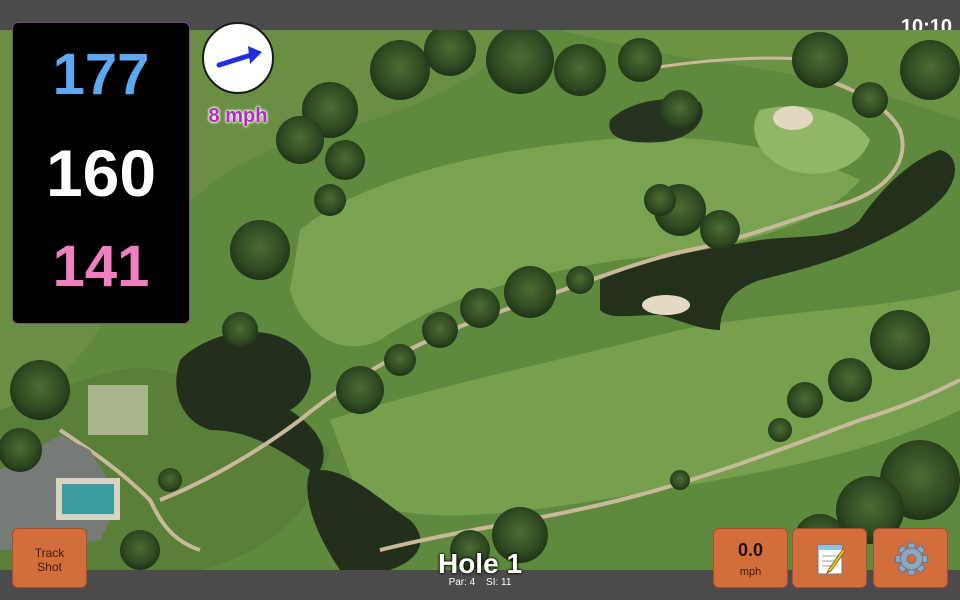 The height and width of the screenshot is (600, 960). I want to click on notes-button, so click(829, 558).